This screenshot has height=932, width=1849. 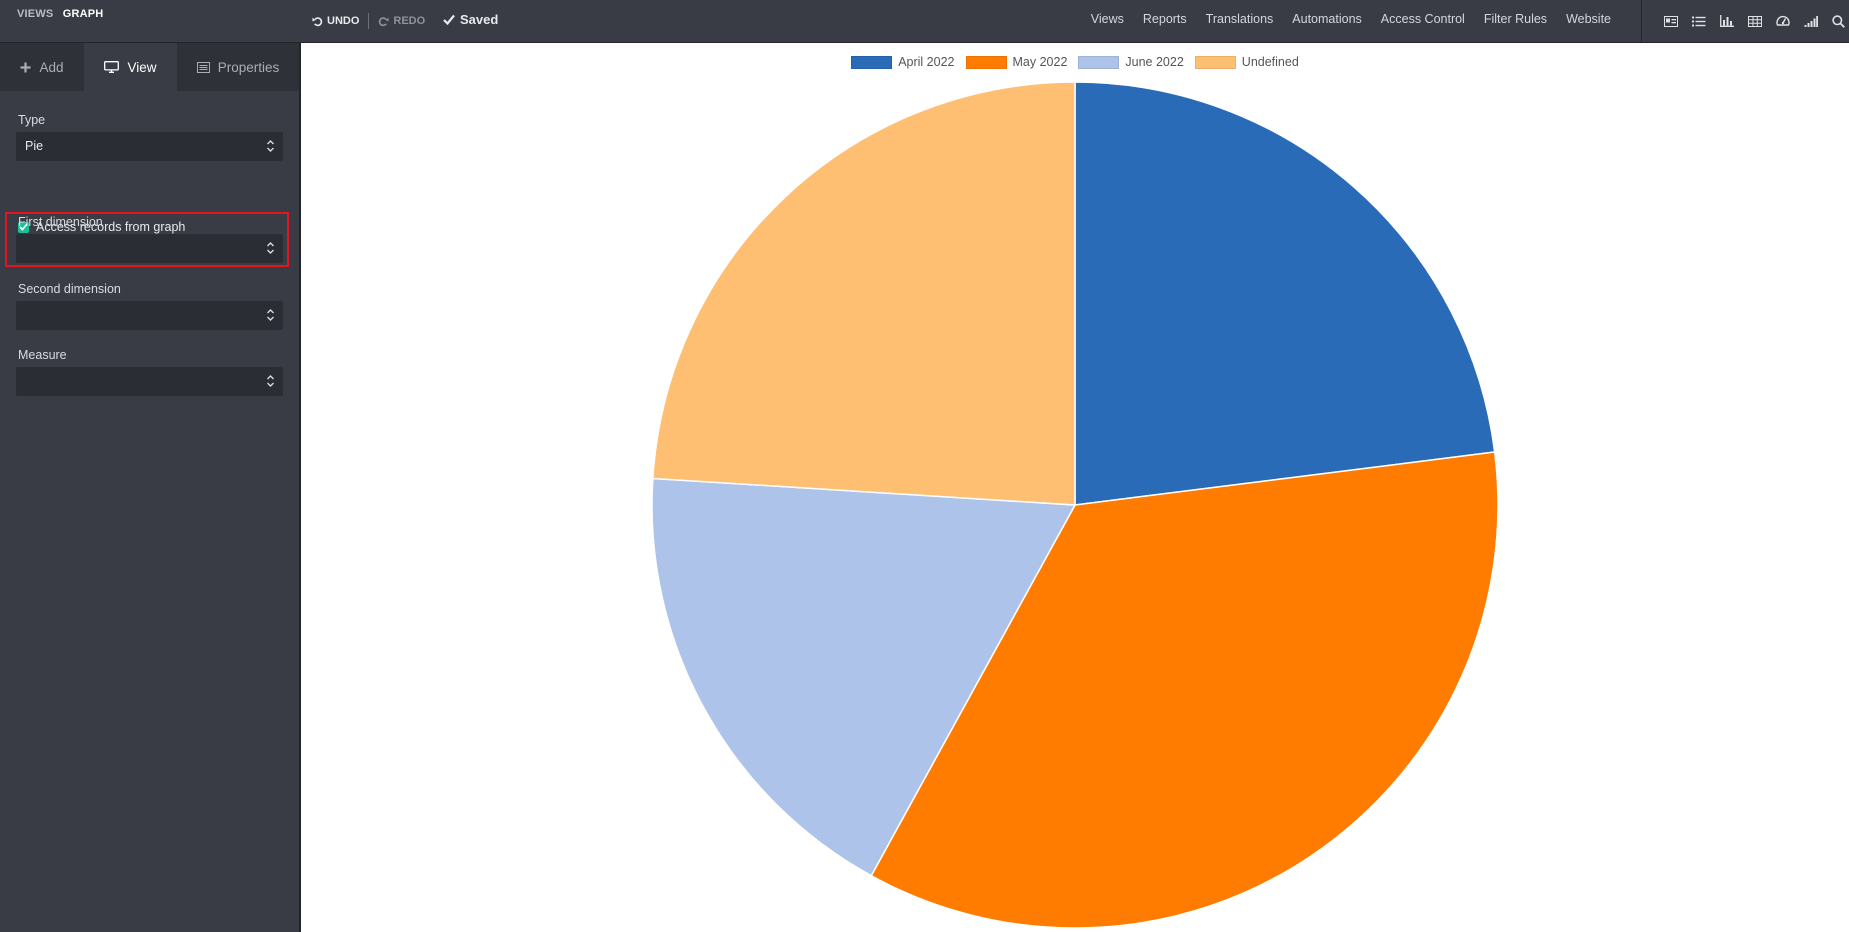 I want to click on breadcrumb-views: VIEWS, so click(x=35, y=14).